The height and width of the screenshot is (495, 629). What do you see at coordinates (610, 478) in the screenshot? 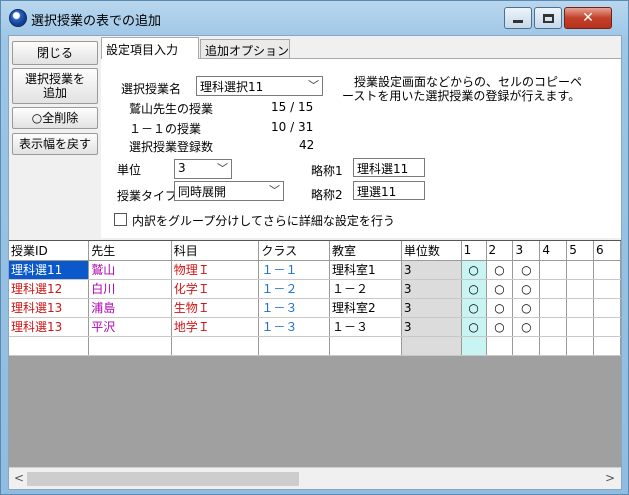
I see `chevron-right-icon: >` at bounding box center [610, 478].